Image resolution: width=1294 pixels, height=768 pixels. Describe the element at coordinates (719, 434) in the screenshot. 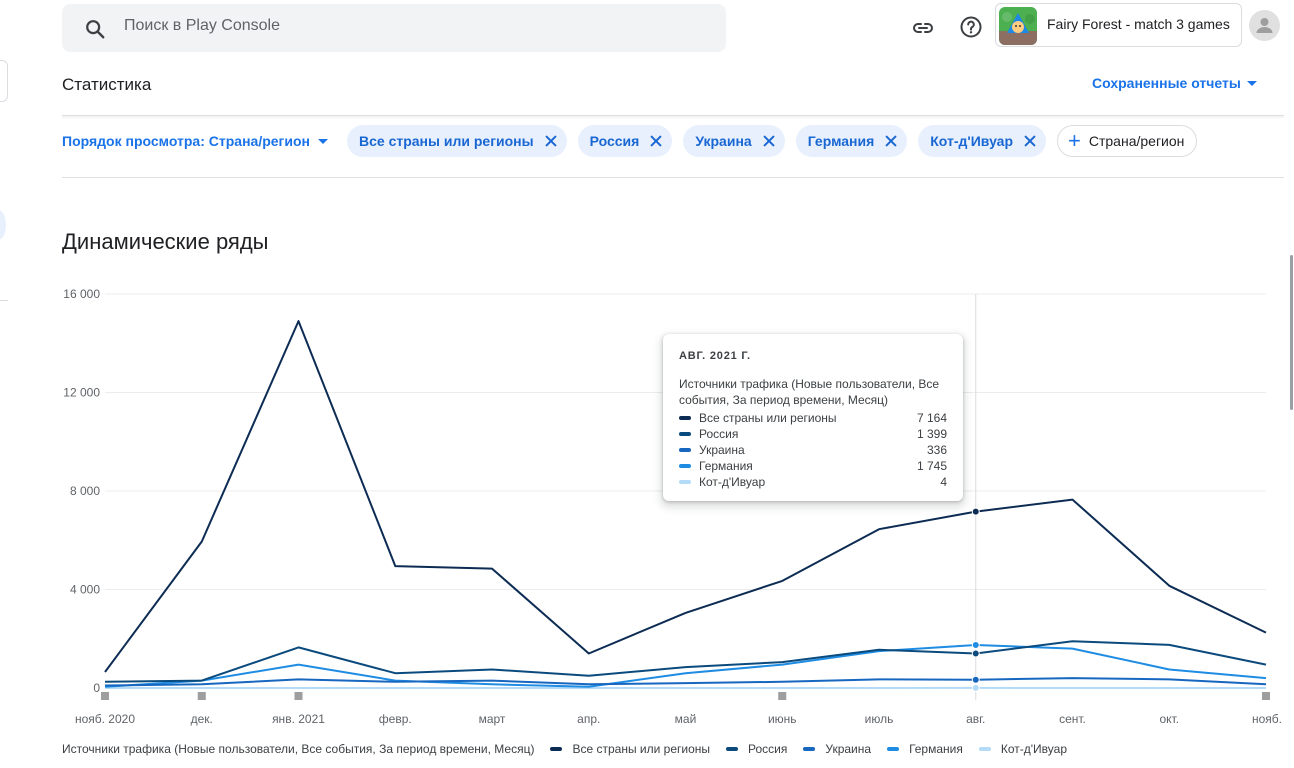

I see `tooltip-series-name: Россия` at that location.